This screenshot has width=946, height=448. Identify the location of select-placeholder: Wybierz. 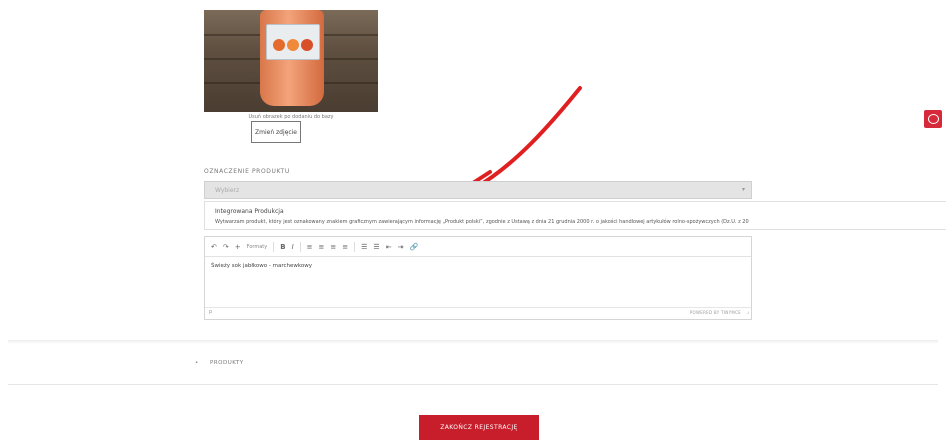
(227, 190).